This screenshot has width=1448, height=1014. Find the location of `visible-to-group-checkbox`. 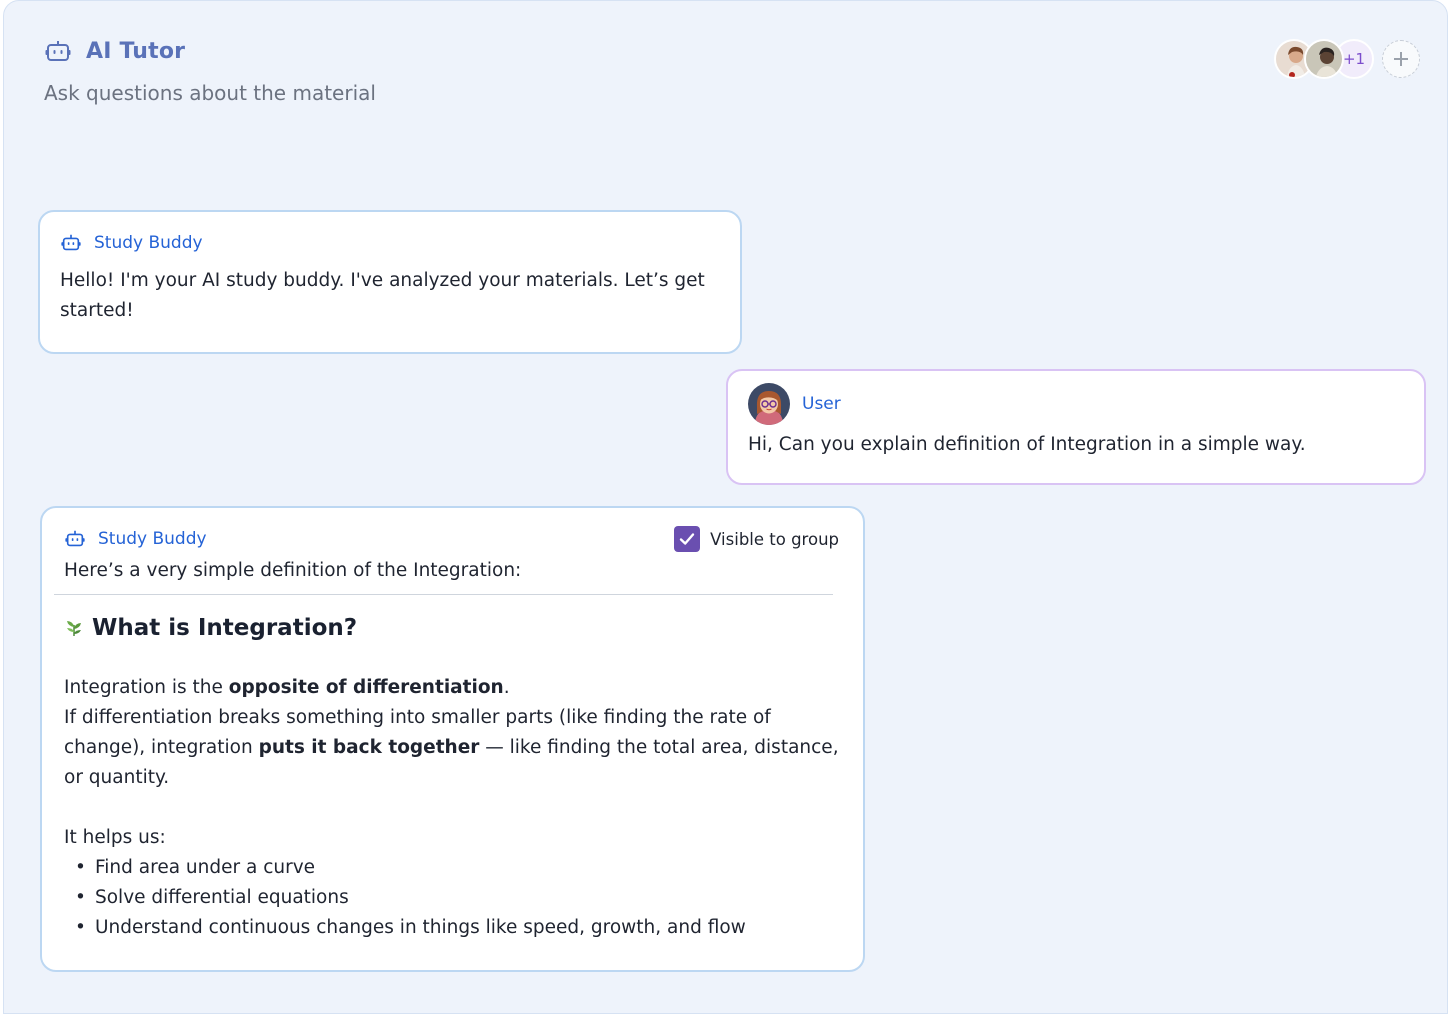

visible-to-group-checkbox is located at coordinates (687, 539).